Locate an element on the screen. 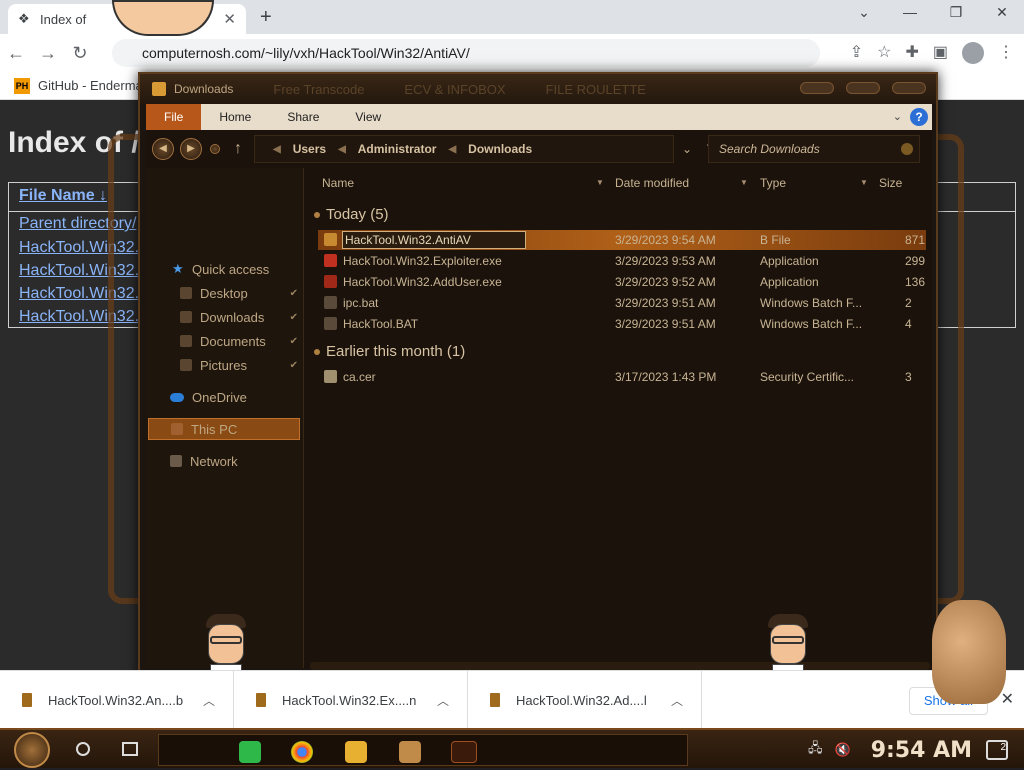 The width and height of the screenshot is (1024, 770). forward-icon: → is located at coordinates (48, 53).